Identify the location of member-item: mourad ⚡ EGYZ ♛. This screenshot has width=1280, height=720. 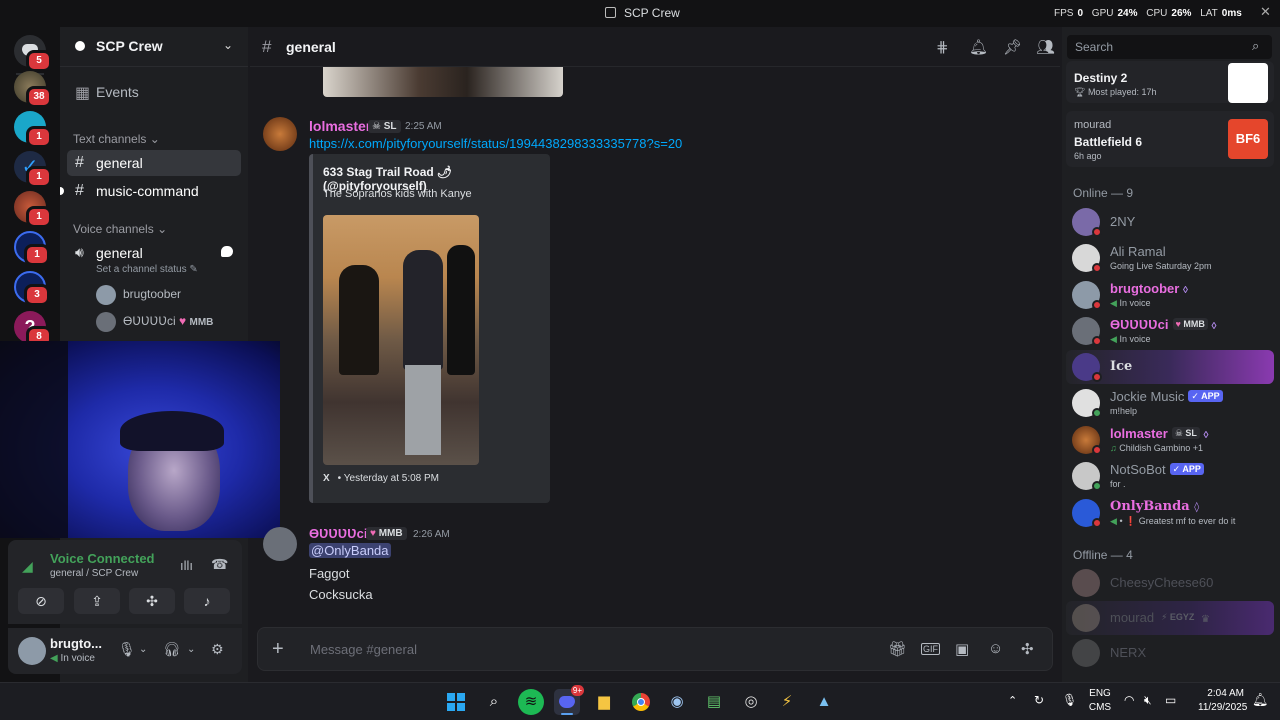
(1170, 618).